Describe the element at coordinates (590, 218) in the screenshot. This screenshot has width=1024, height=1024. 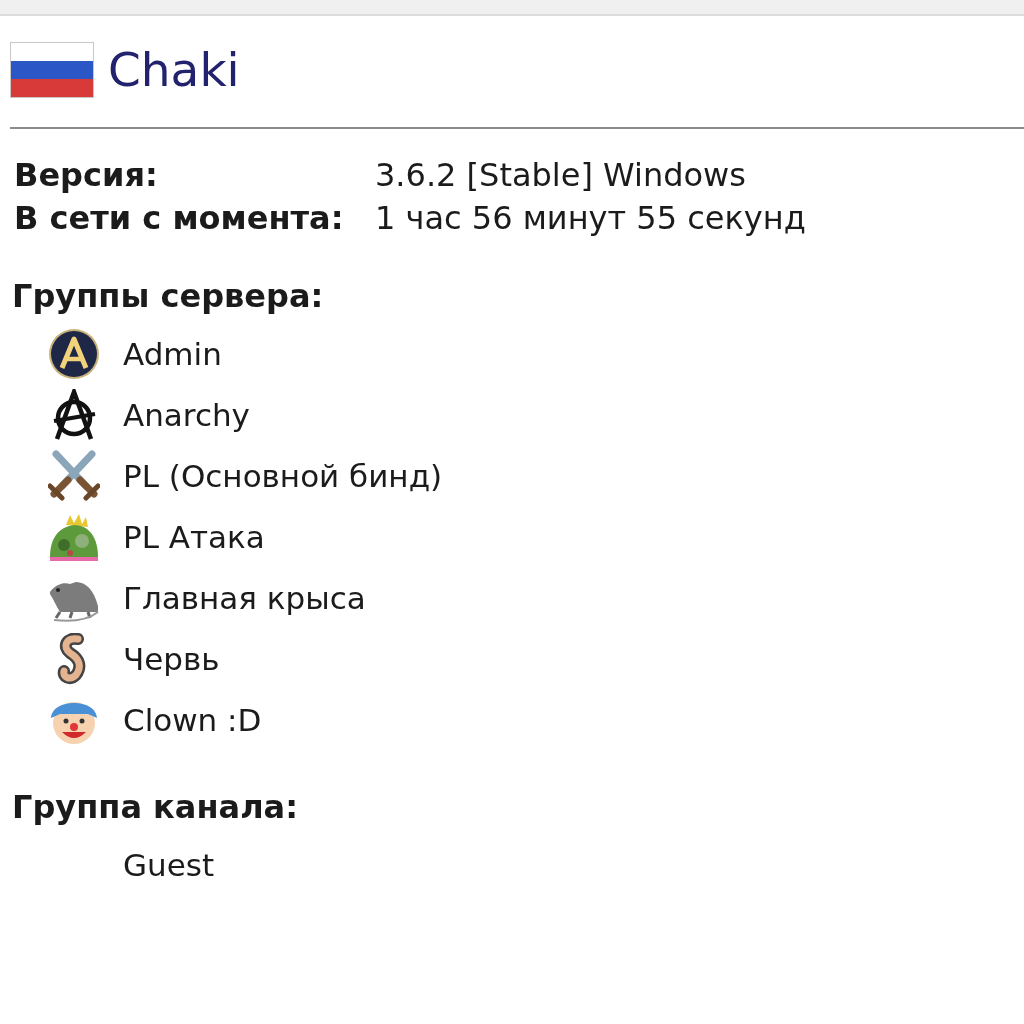
I see `info-value: 1 час 56 минут 55 секунд` at that location.